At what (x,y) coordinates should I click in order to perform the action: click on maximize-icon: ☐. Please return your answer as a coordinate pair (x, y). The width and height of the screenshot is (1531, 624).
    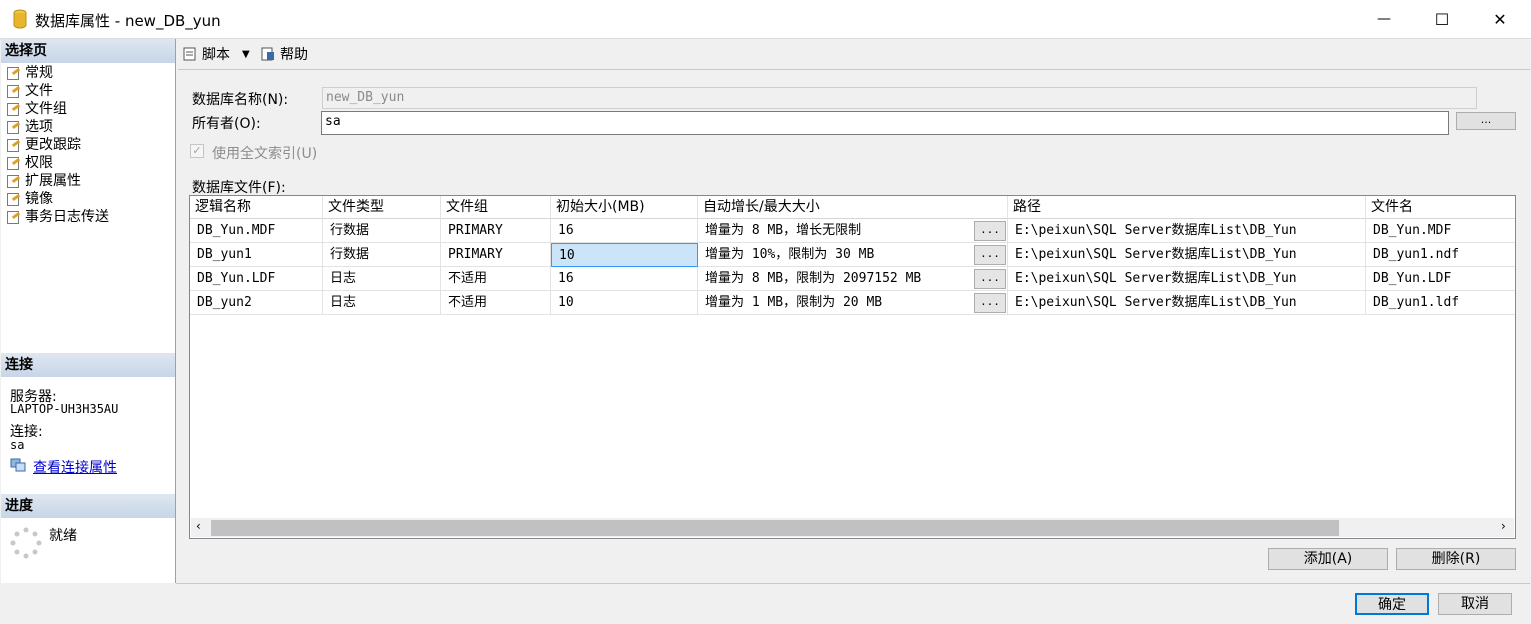
    Looking at the image, I should click on (1442, 19).